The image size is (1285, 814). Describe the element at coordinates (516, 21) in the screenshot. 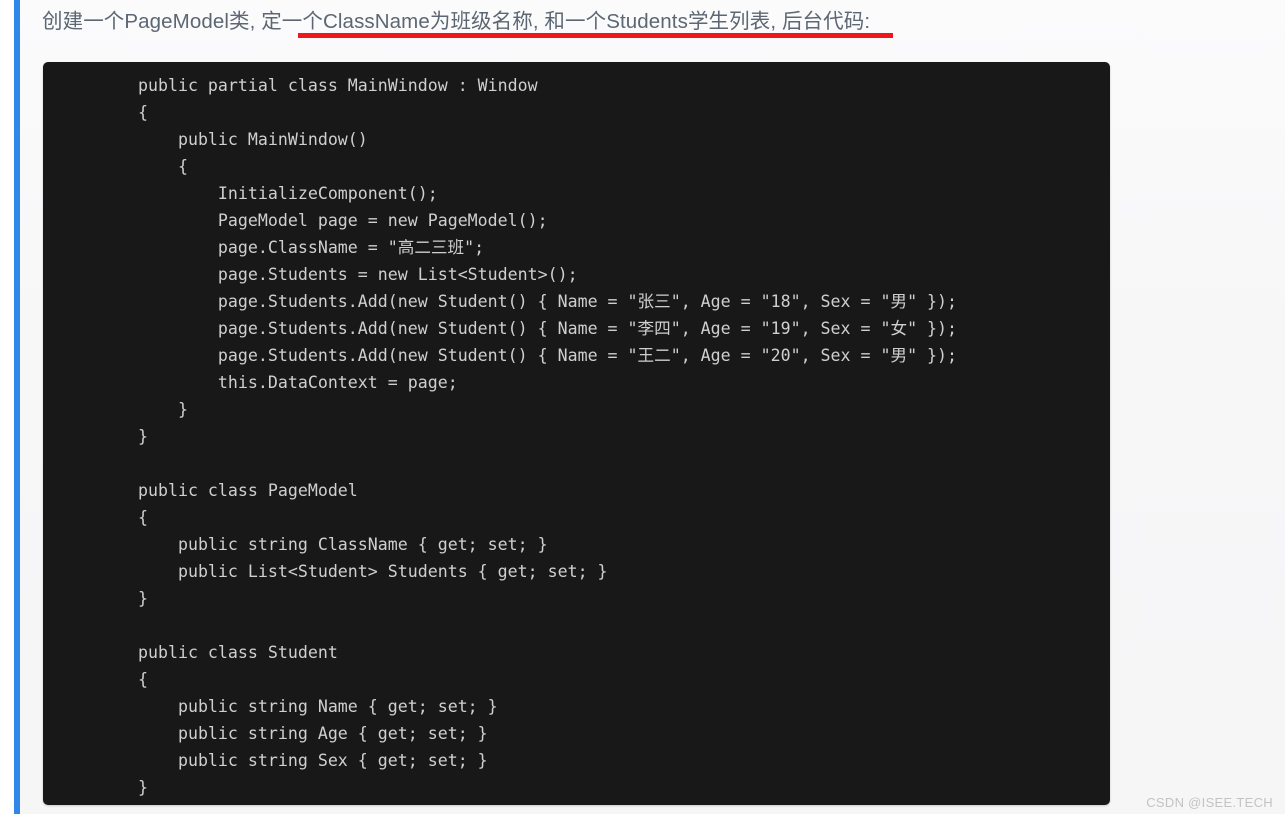

I see `intro-text-underlined: 定一个ClassName为班级名称, 和一个Students学生列表` at that location.